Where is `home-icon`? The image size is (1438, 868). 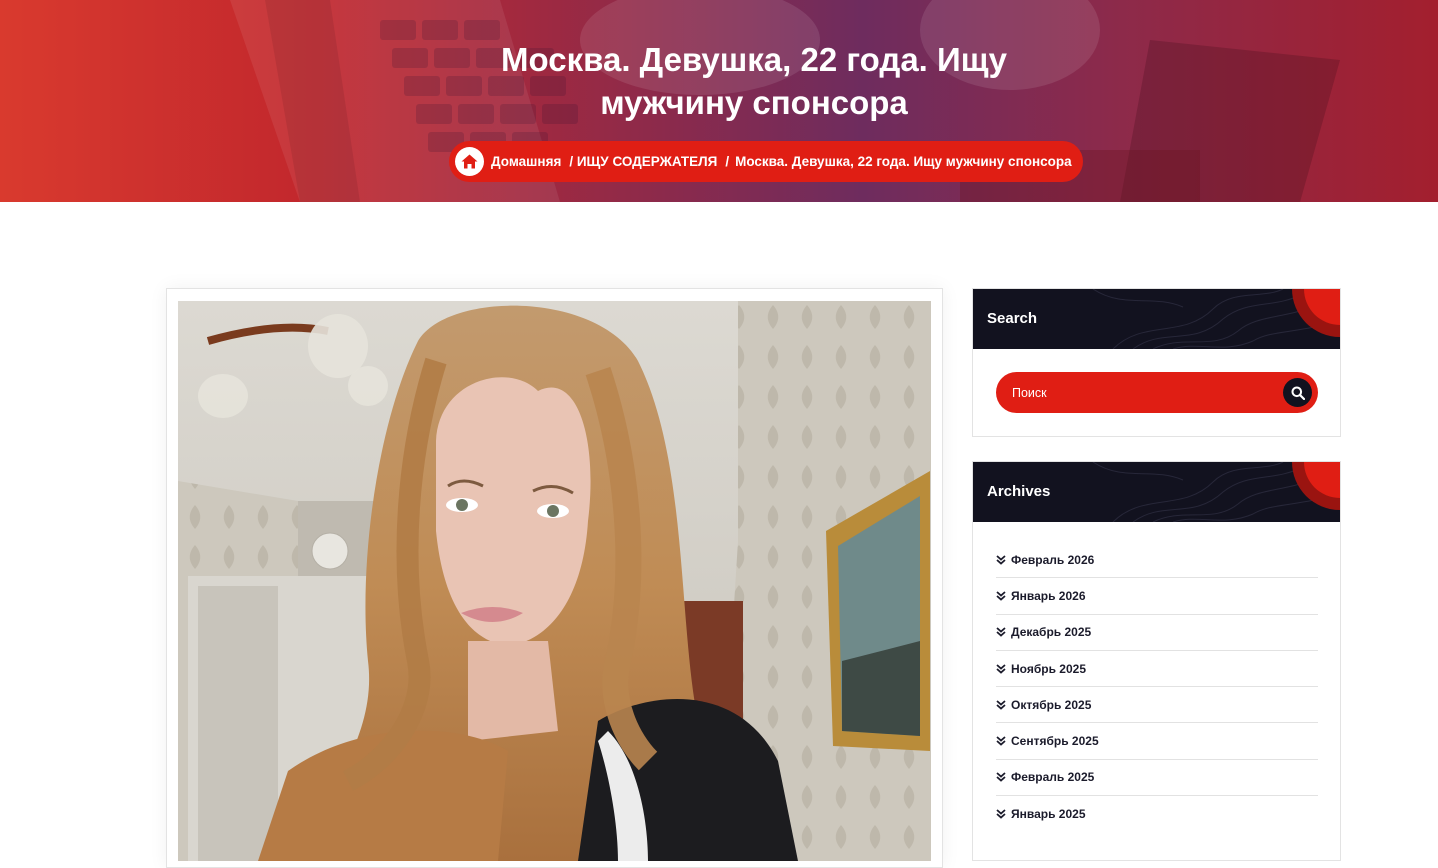 home-icon is located at coordinates (469, 161).